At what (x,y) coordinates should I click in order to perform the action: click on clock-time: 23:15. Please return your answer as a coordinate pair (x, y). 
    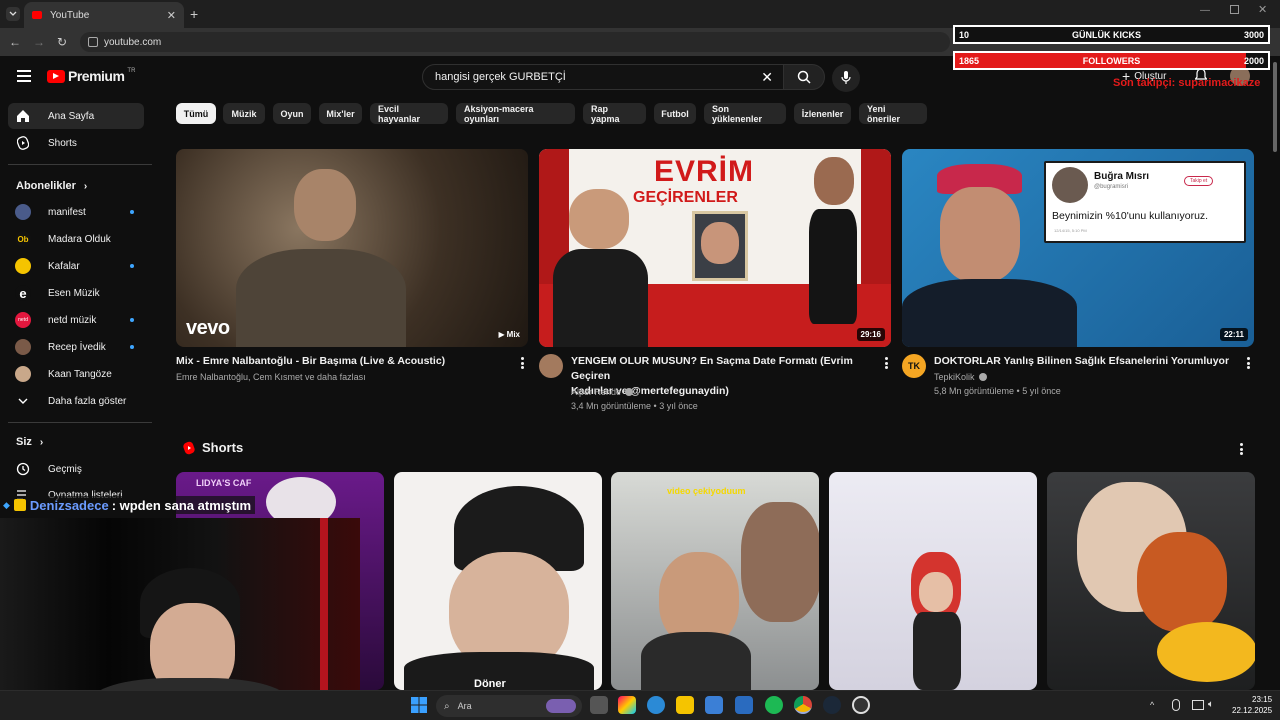
    Looking at the image, I should click on (1262, 699).